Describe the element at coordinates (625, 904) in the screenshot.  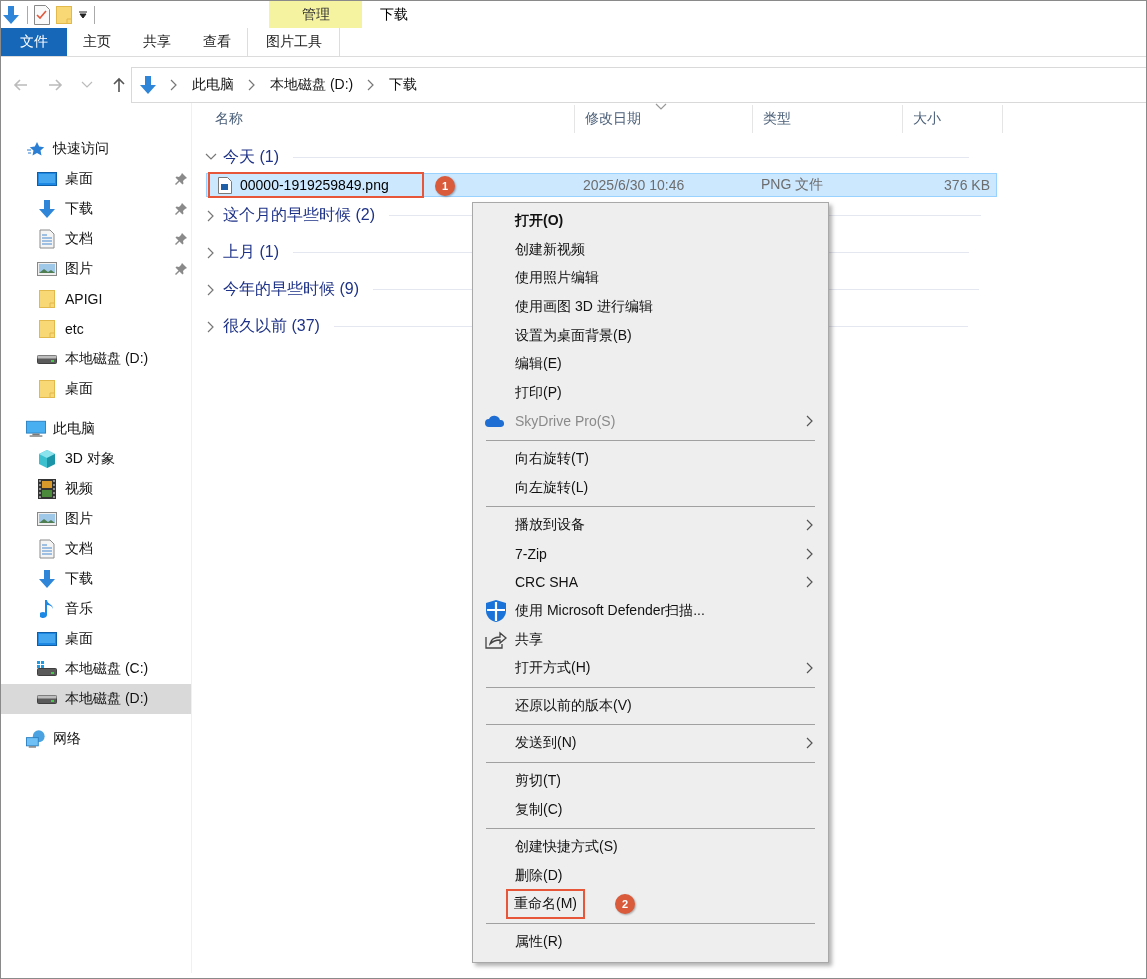
I see `step-badge: 2` at that location.